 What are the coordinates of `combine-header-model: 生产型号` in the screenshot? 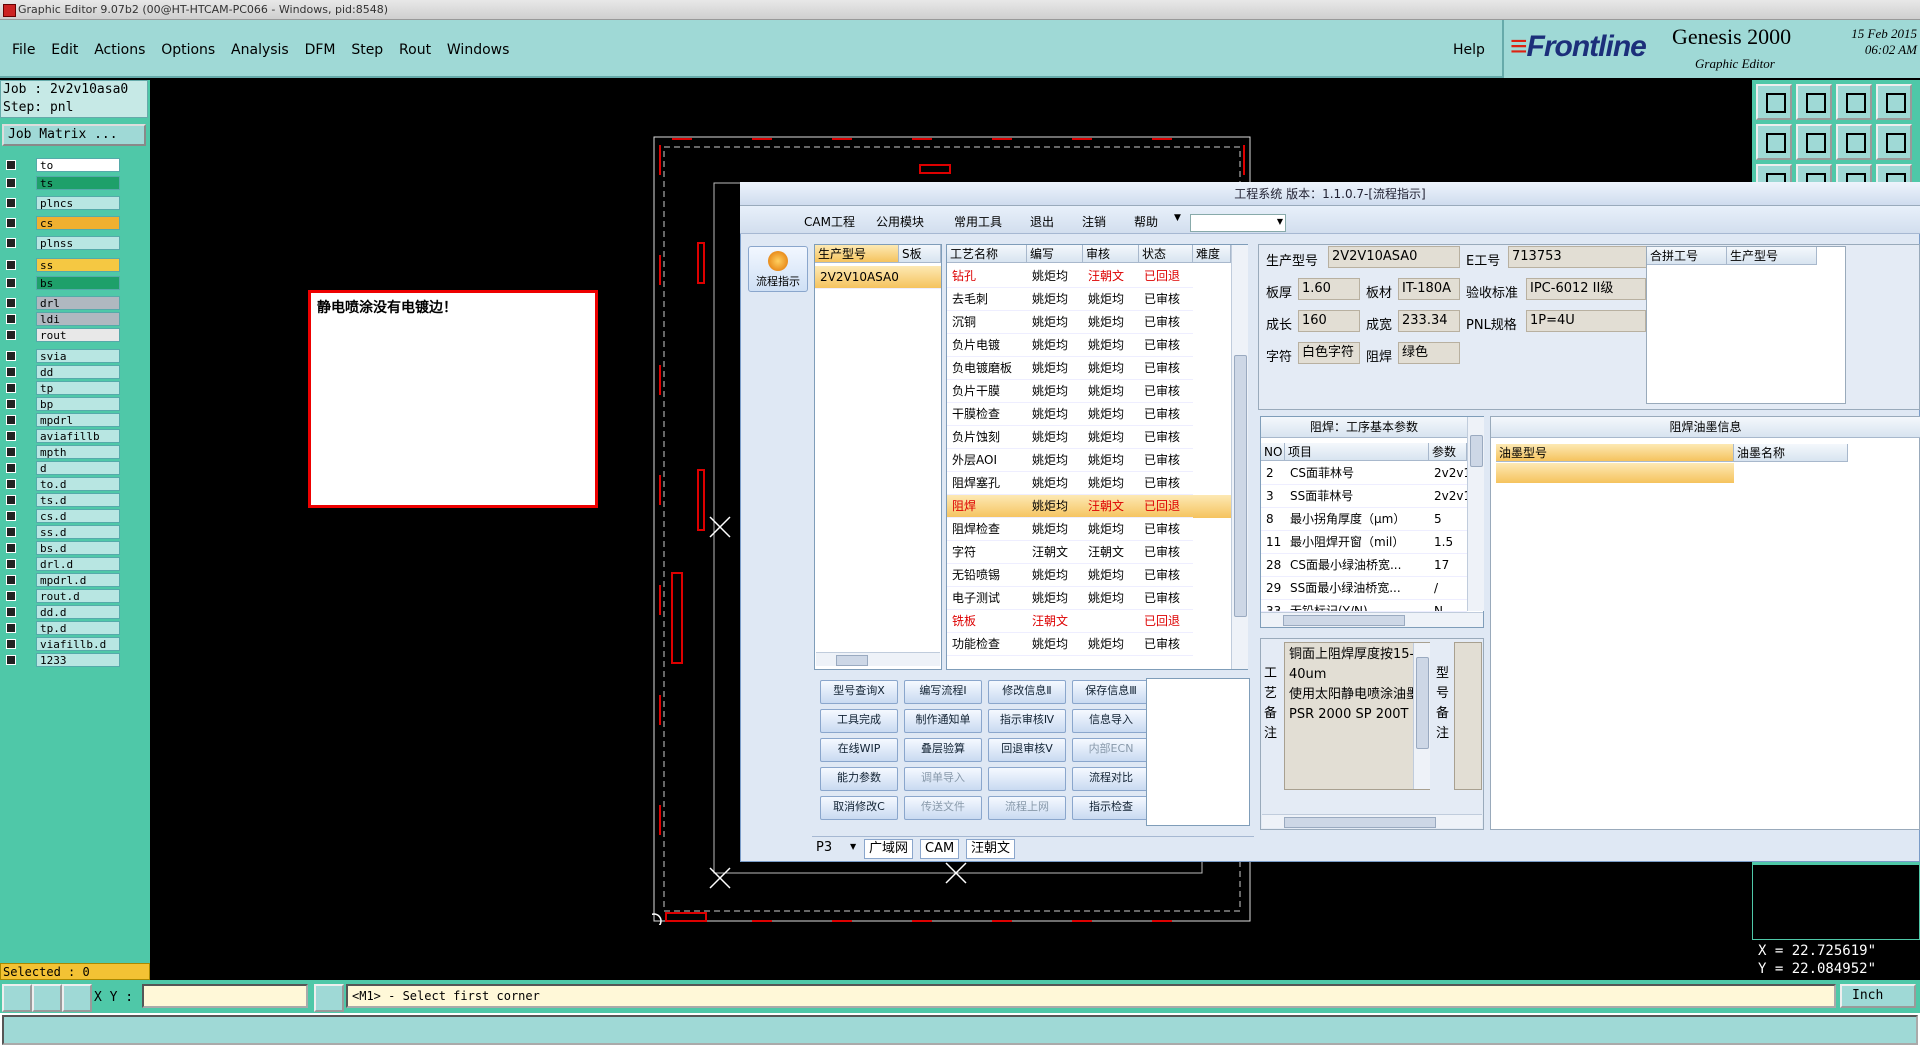 It's located at (1772, 256).